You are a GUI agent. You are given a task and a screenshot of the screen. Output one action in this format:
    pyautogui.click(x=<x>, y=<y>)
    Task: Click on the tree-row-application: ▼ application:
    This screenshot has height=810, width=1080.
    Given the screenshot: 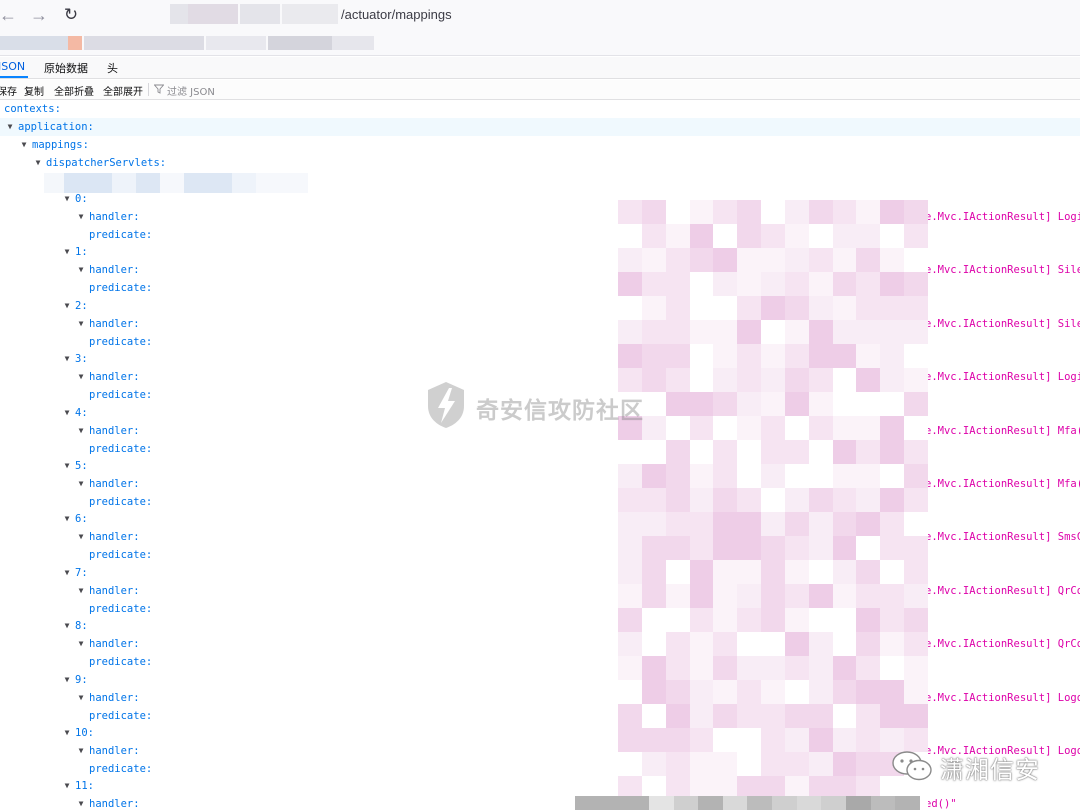 What is the action you would take?
    pyautogui.click(x=540, y=127)
    